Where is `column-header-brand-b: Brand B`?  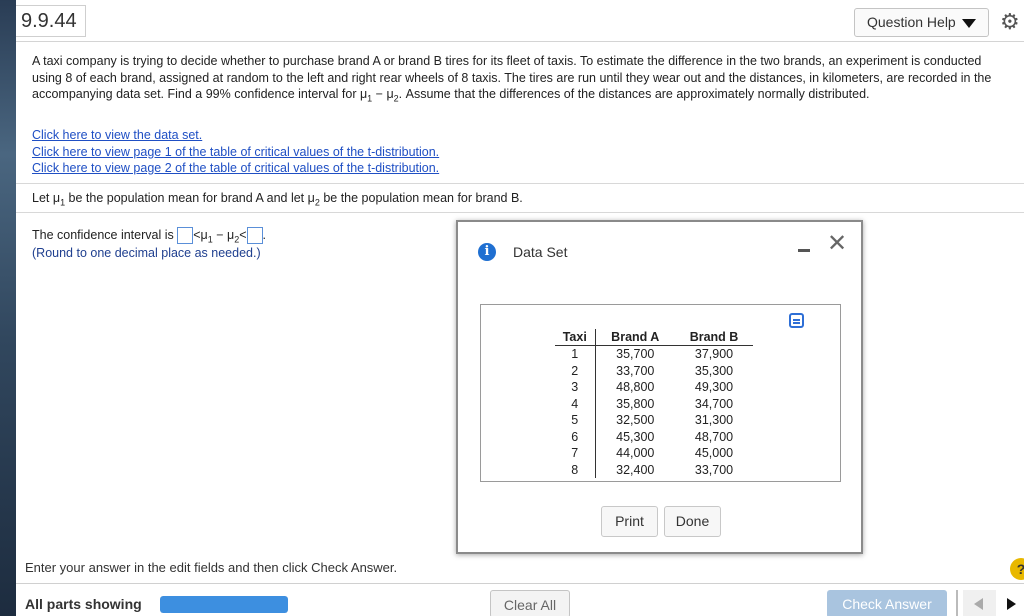 column-header-brand-b: Brand B is located at coordinates (714, 337).